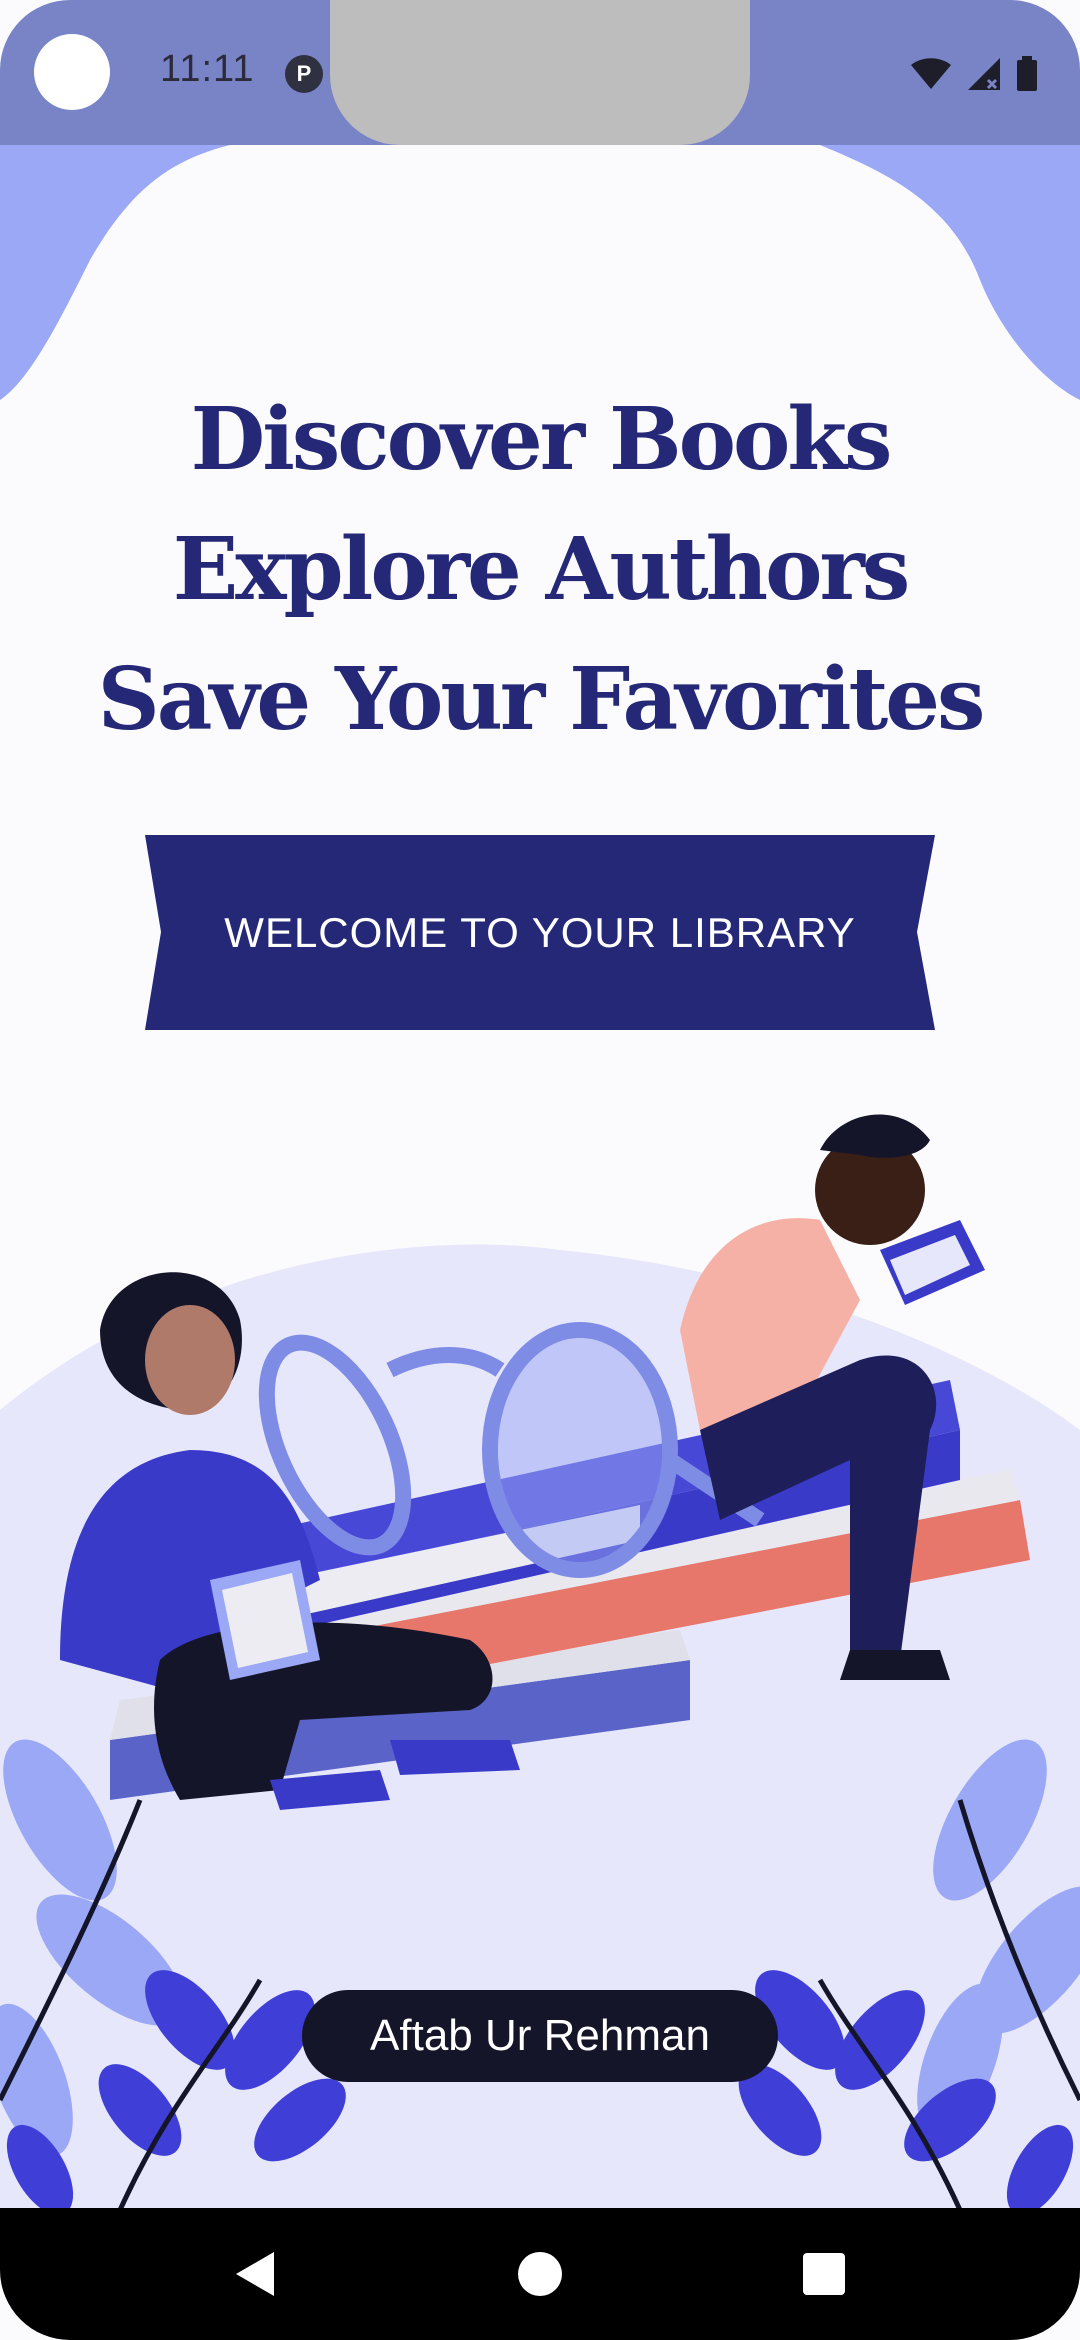  Describe the element at coordinates (72, 72) in the screenshot. I see `front-camera` at that location.